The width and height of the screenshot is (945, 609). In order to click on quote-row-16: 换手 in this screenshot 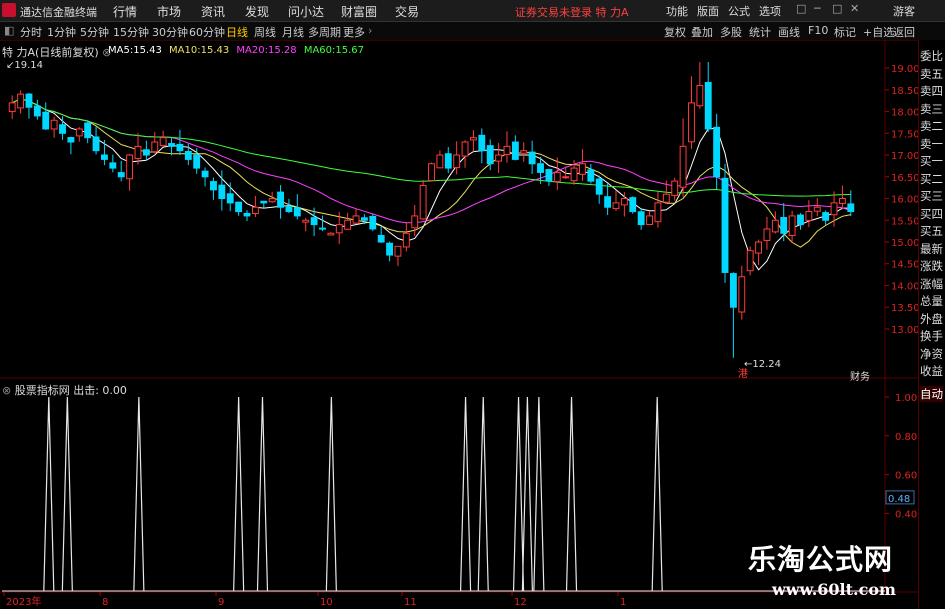, I will do `click(931, 336)`.